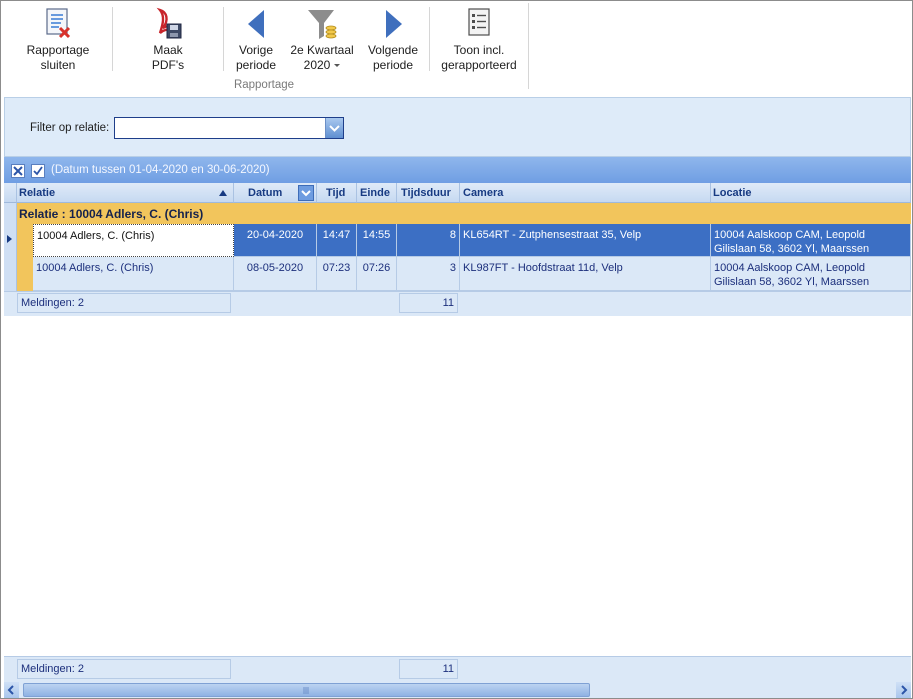 This screenshot has width=913, height=699. I want to click on current-row-arrow-icon, so click(9, 239).